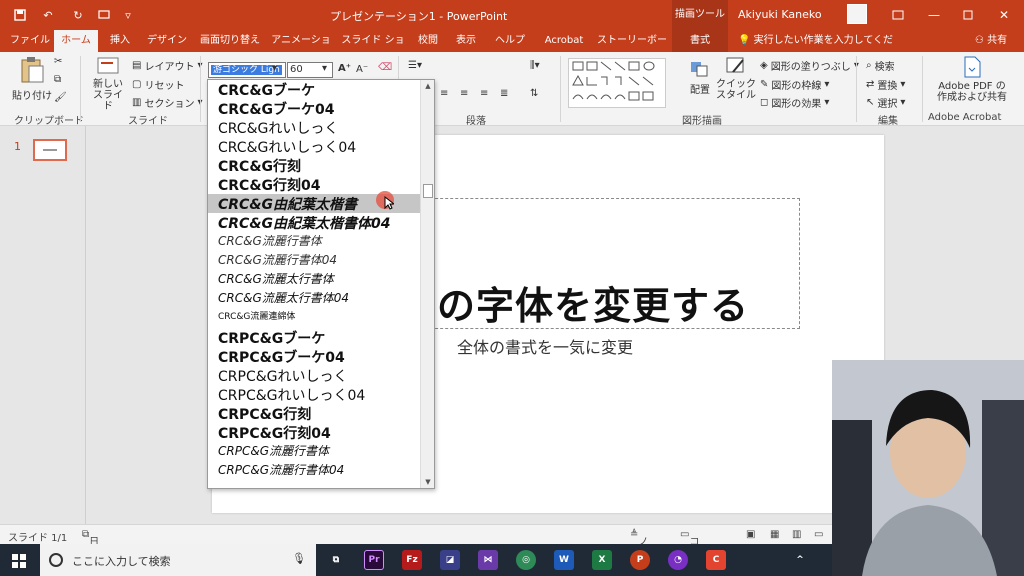 This screenshot has height=576, width=1024. I want to click on tab-storyboard: ストーリーボード, so click(632, 49).